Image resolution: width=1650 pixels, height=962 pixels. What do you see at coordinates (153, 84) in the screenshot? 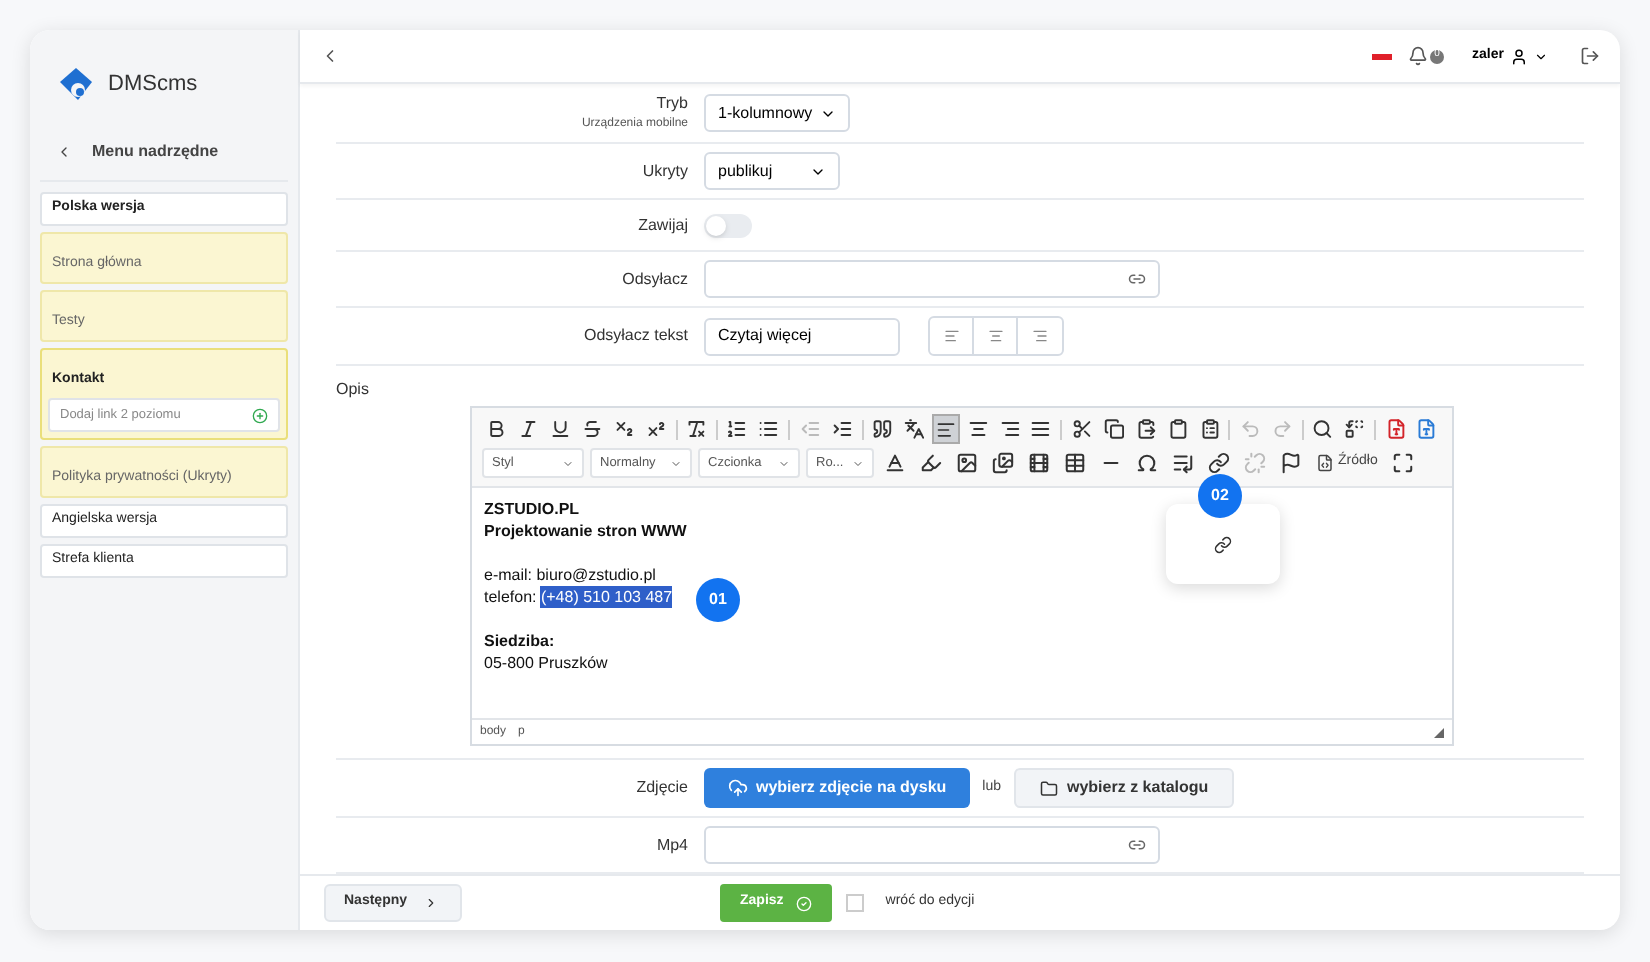
I see `brand-name: DMScms` at bounding box center [153, 84].